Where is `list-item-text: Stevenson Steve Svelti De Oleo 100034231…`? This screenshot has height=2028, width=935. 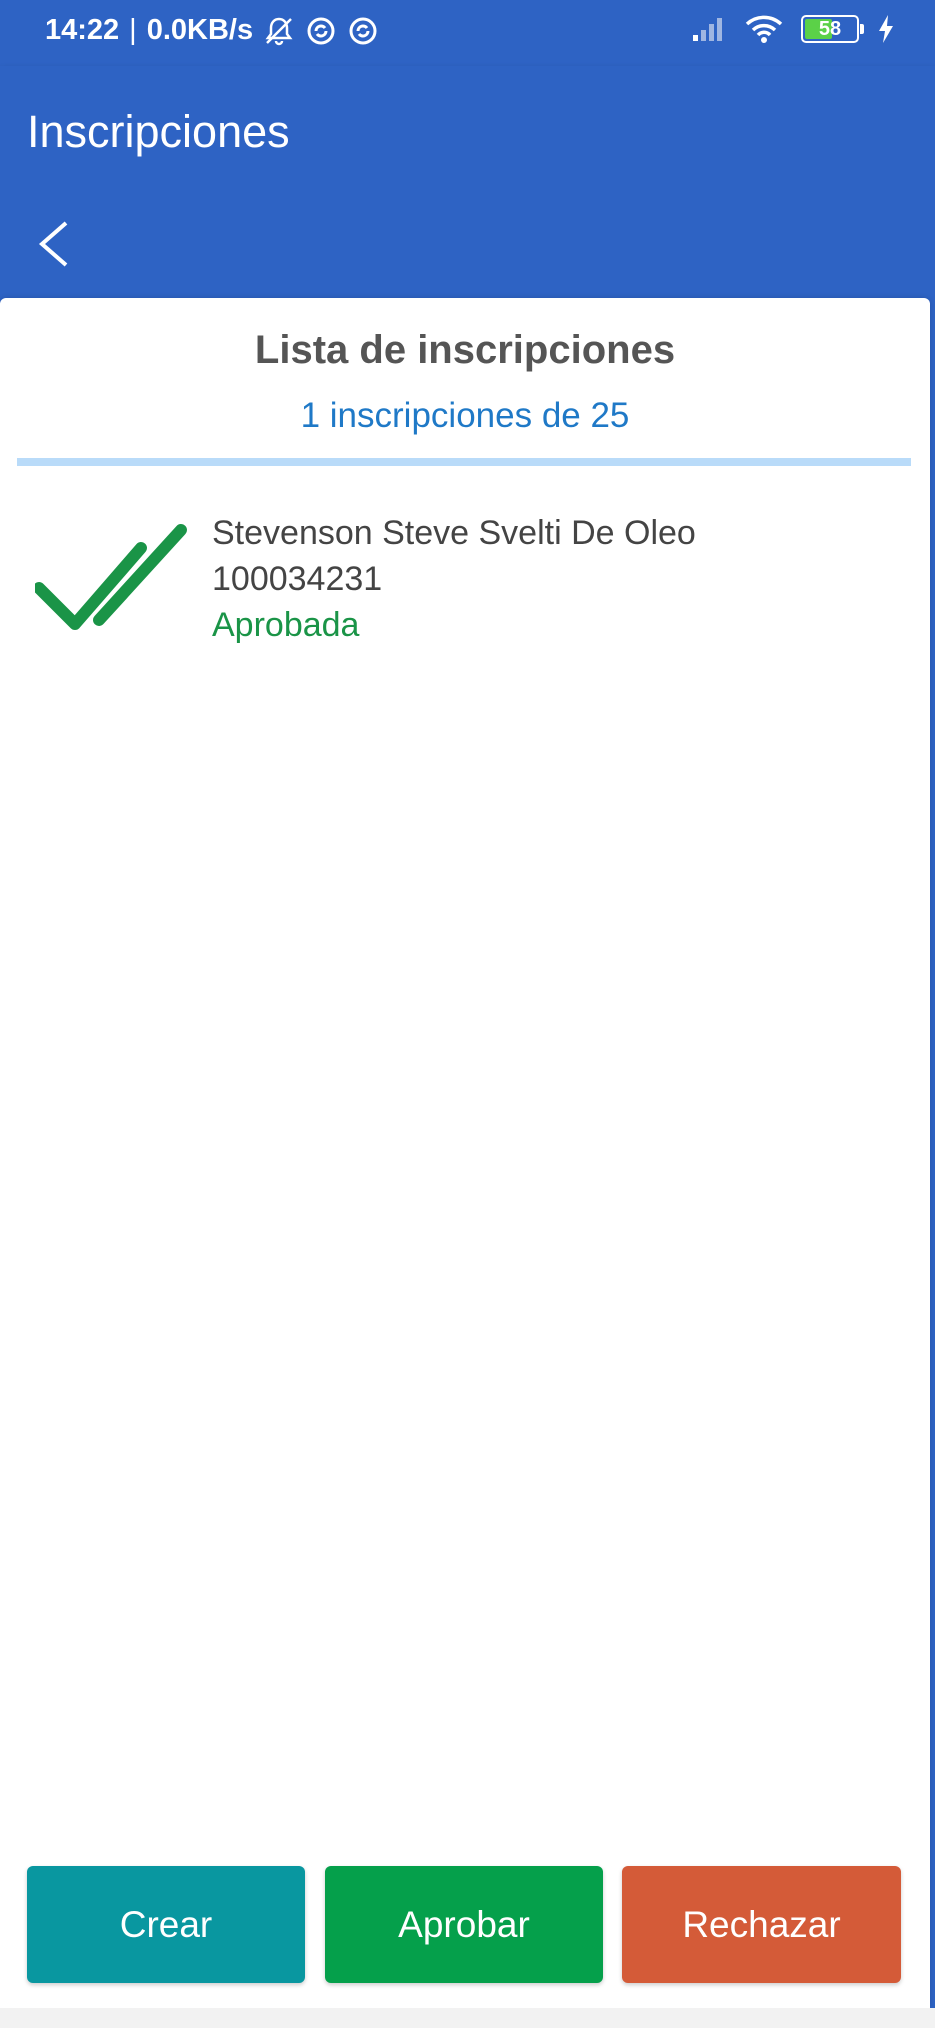
list-item-text: Stevenson Steve Svelti De Oleo 100034231… is located at coordinates (454, 579).